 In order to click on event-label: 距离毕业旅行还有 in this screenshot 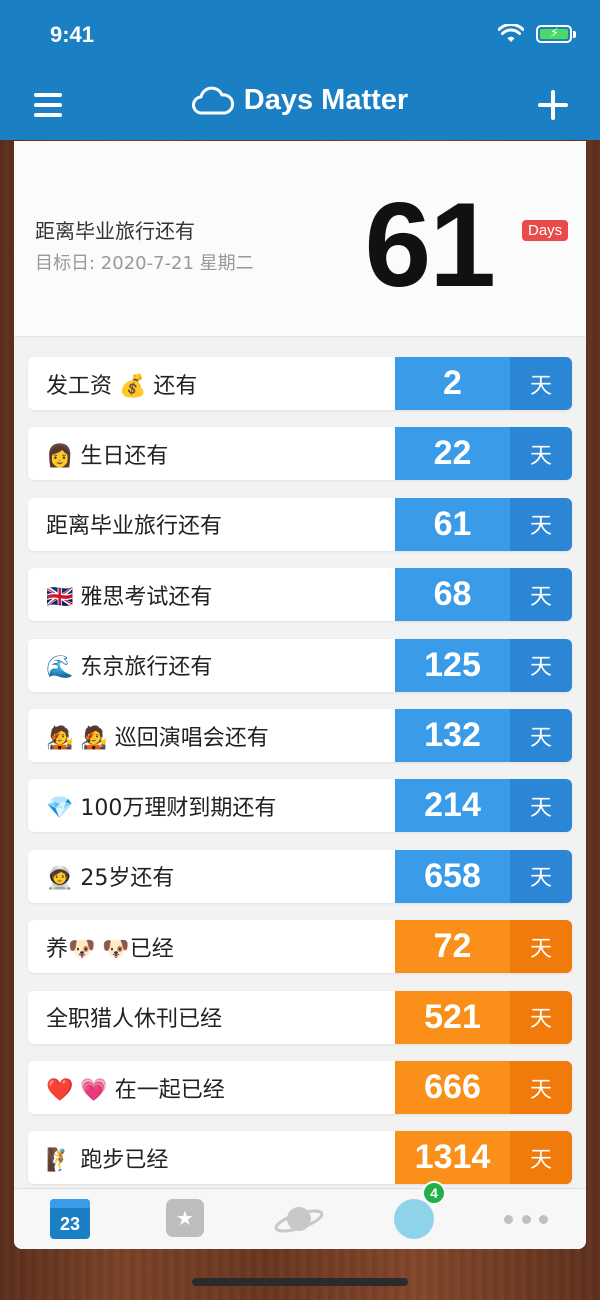, I will do `click(211, 524)`.